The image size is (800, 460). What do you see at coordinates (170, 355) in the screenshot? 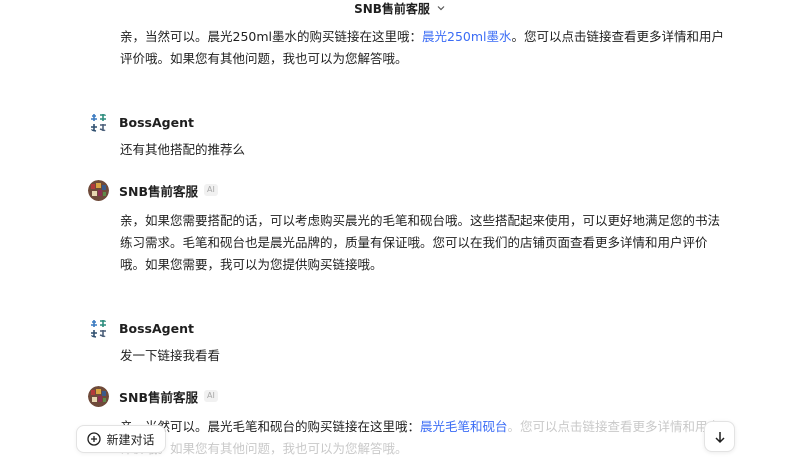
I see `user-message-text: 发一下链接我看看` at bounding box center [170, 355].